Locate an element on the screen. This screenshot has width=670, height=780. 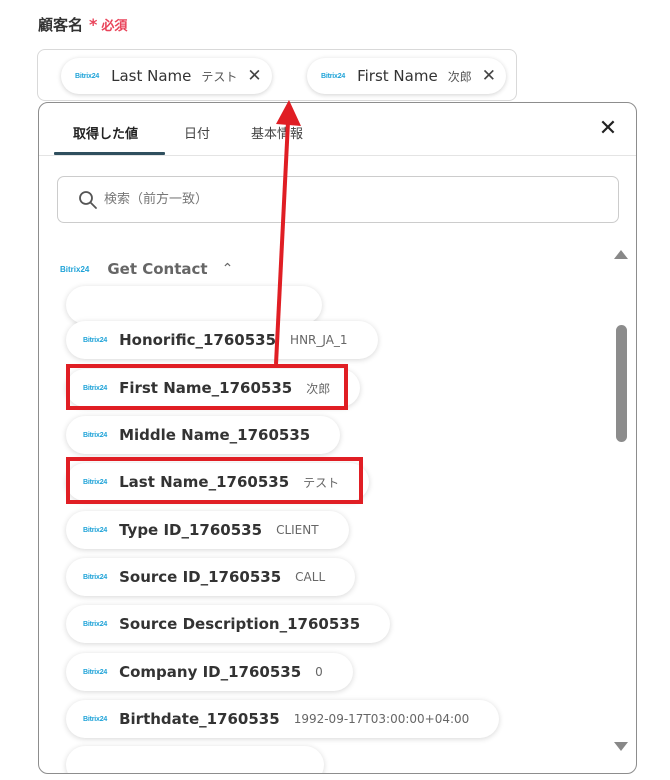
highlight-box-first-name is located at coordinates (207, 387).